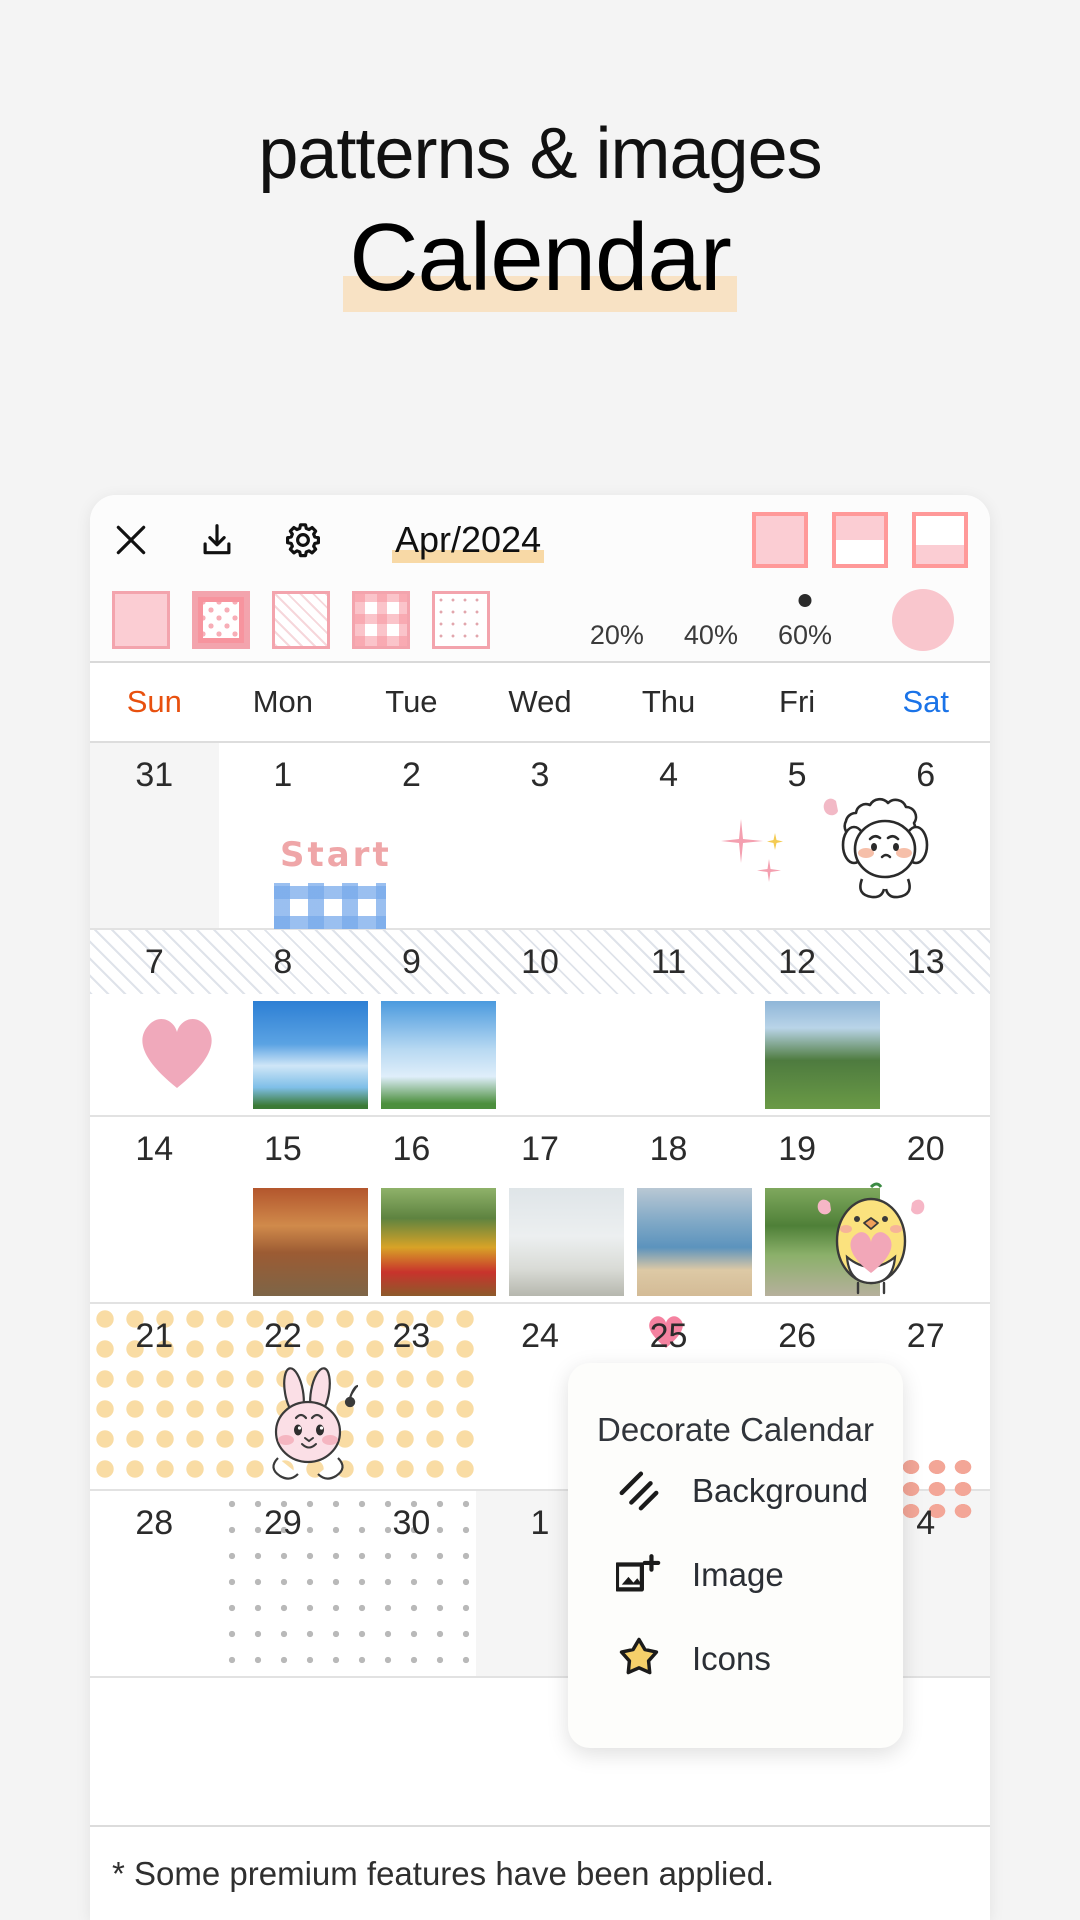 Image resolution: width=1080 pixels, height=1920 pixels. What do you see at coordinates (461, 620) in the screenshot?
I see `pattern-mini-dot-swatch` at bounding box center [461, 620].